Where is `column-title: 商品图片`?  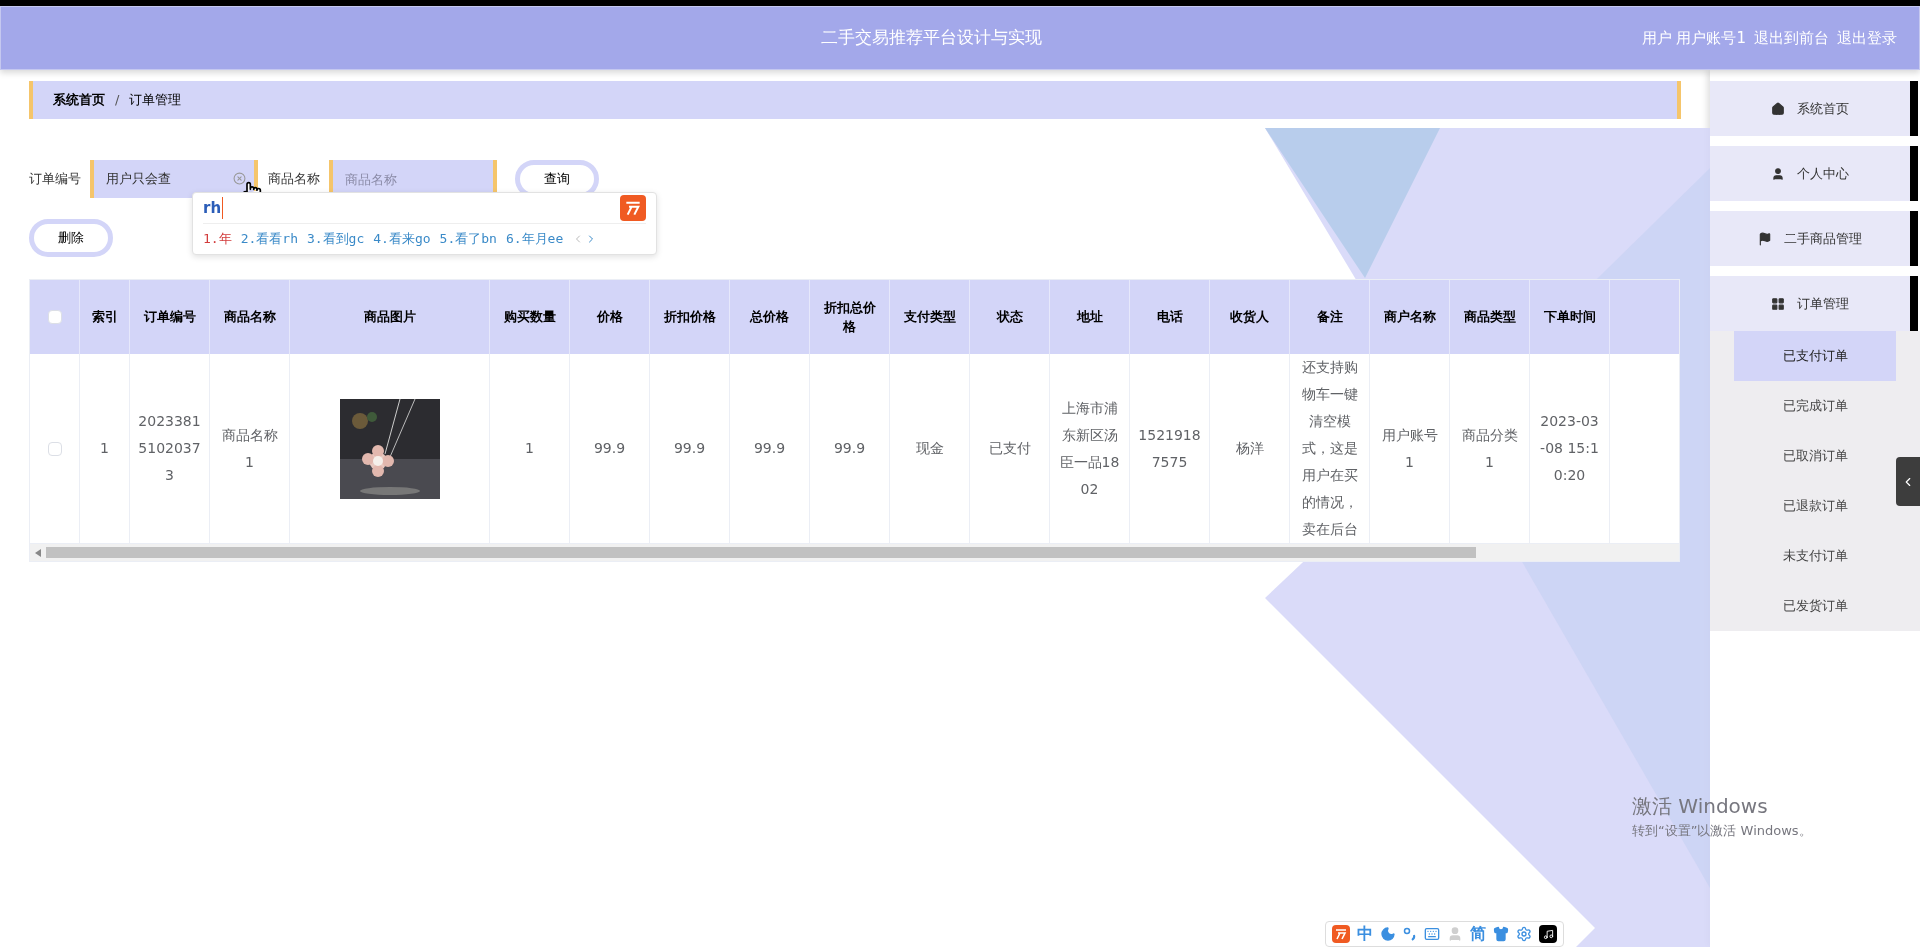
column-title: 商品图片 is located at coordinates (389, 317).